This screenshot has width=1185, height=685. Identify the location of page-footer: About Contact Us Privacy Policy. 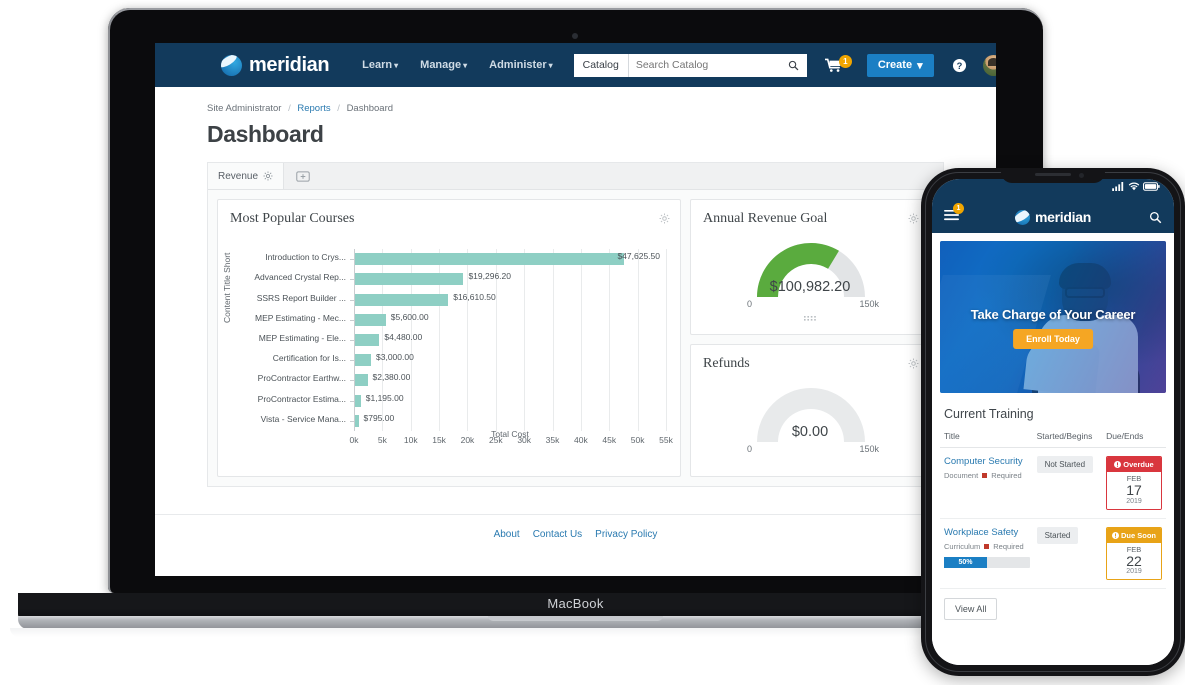
(575, 545).